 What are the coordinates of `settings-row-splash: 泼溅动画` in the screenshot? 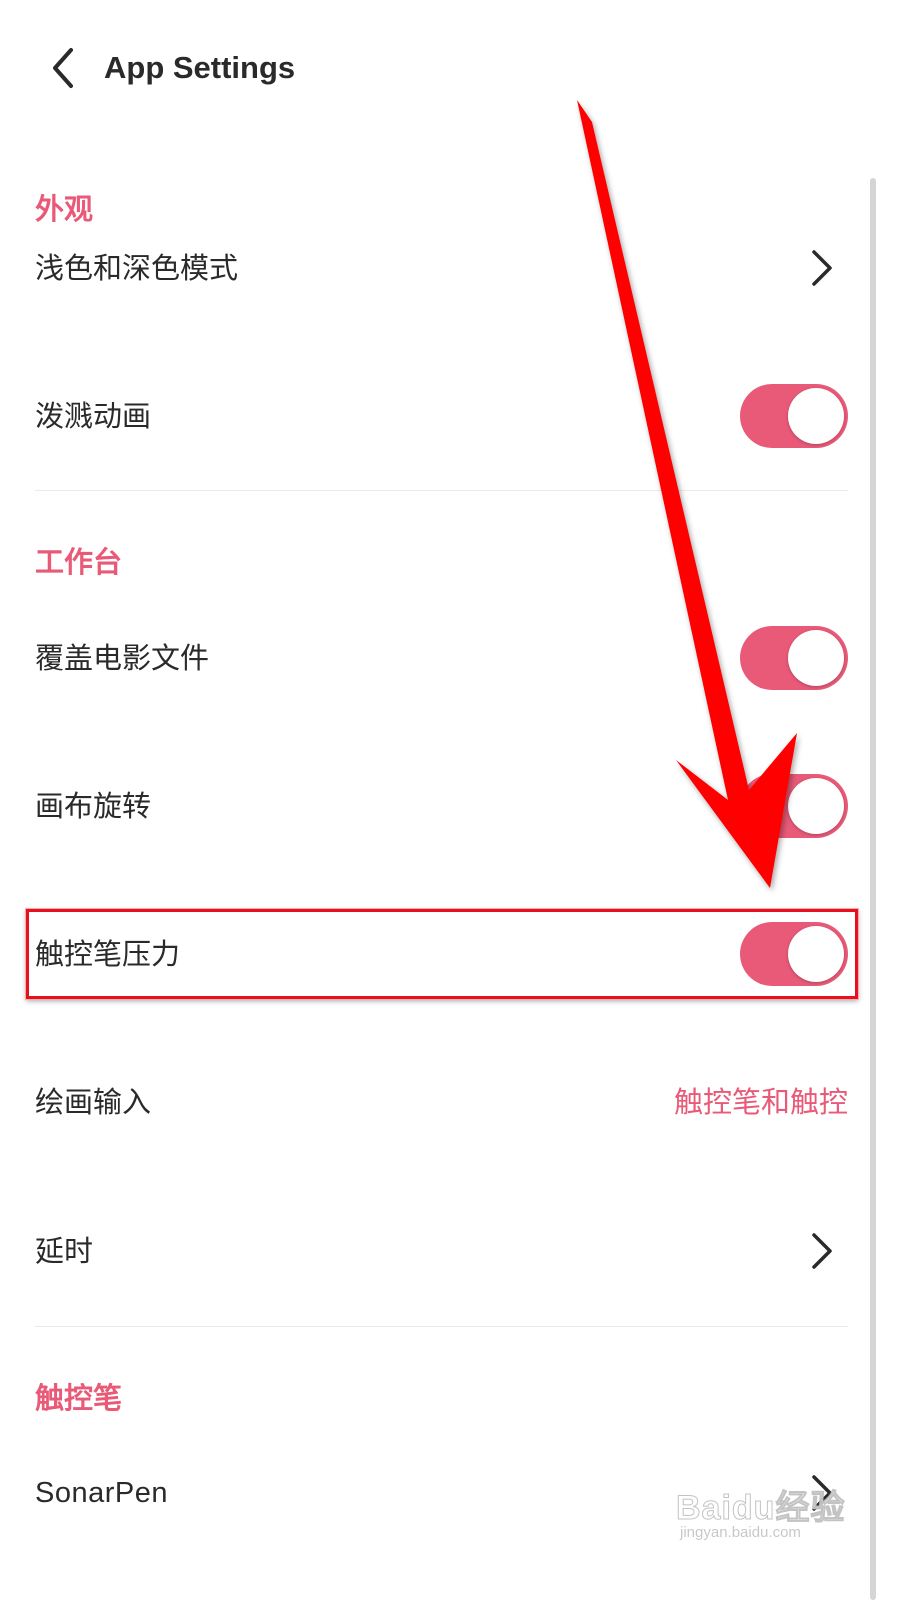 It's located at (450, 416).